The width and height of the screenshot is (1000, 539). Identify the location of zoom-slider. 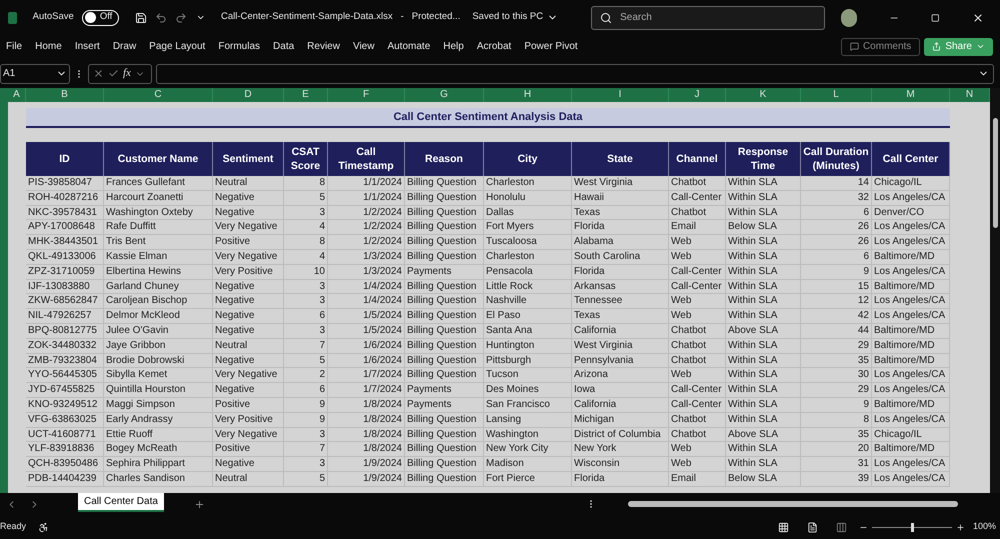
(912, 527).